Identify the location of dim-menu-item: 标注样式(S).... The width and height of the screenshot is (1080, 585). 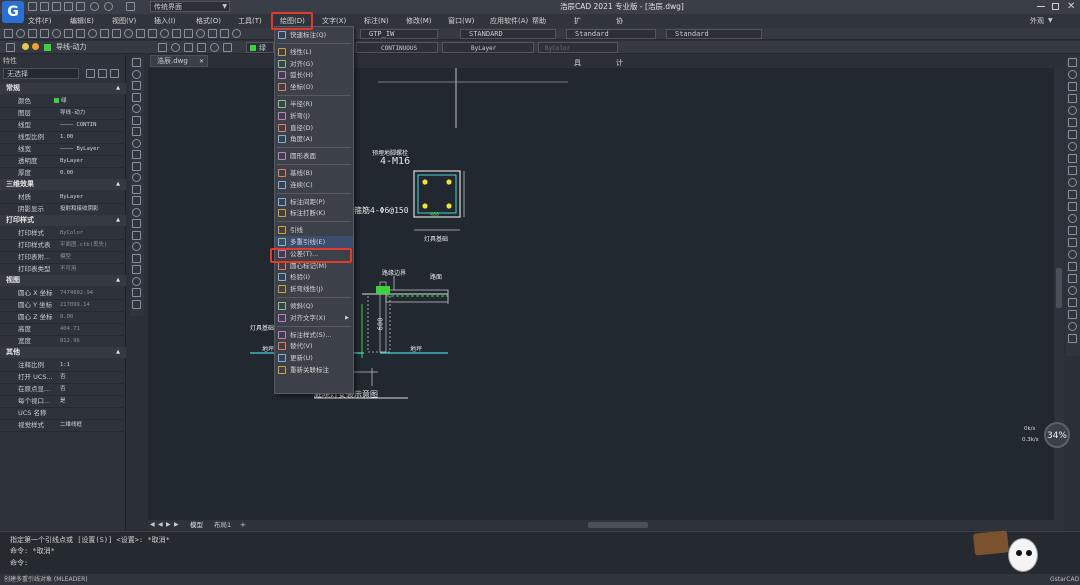
(314, 335).